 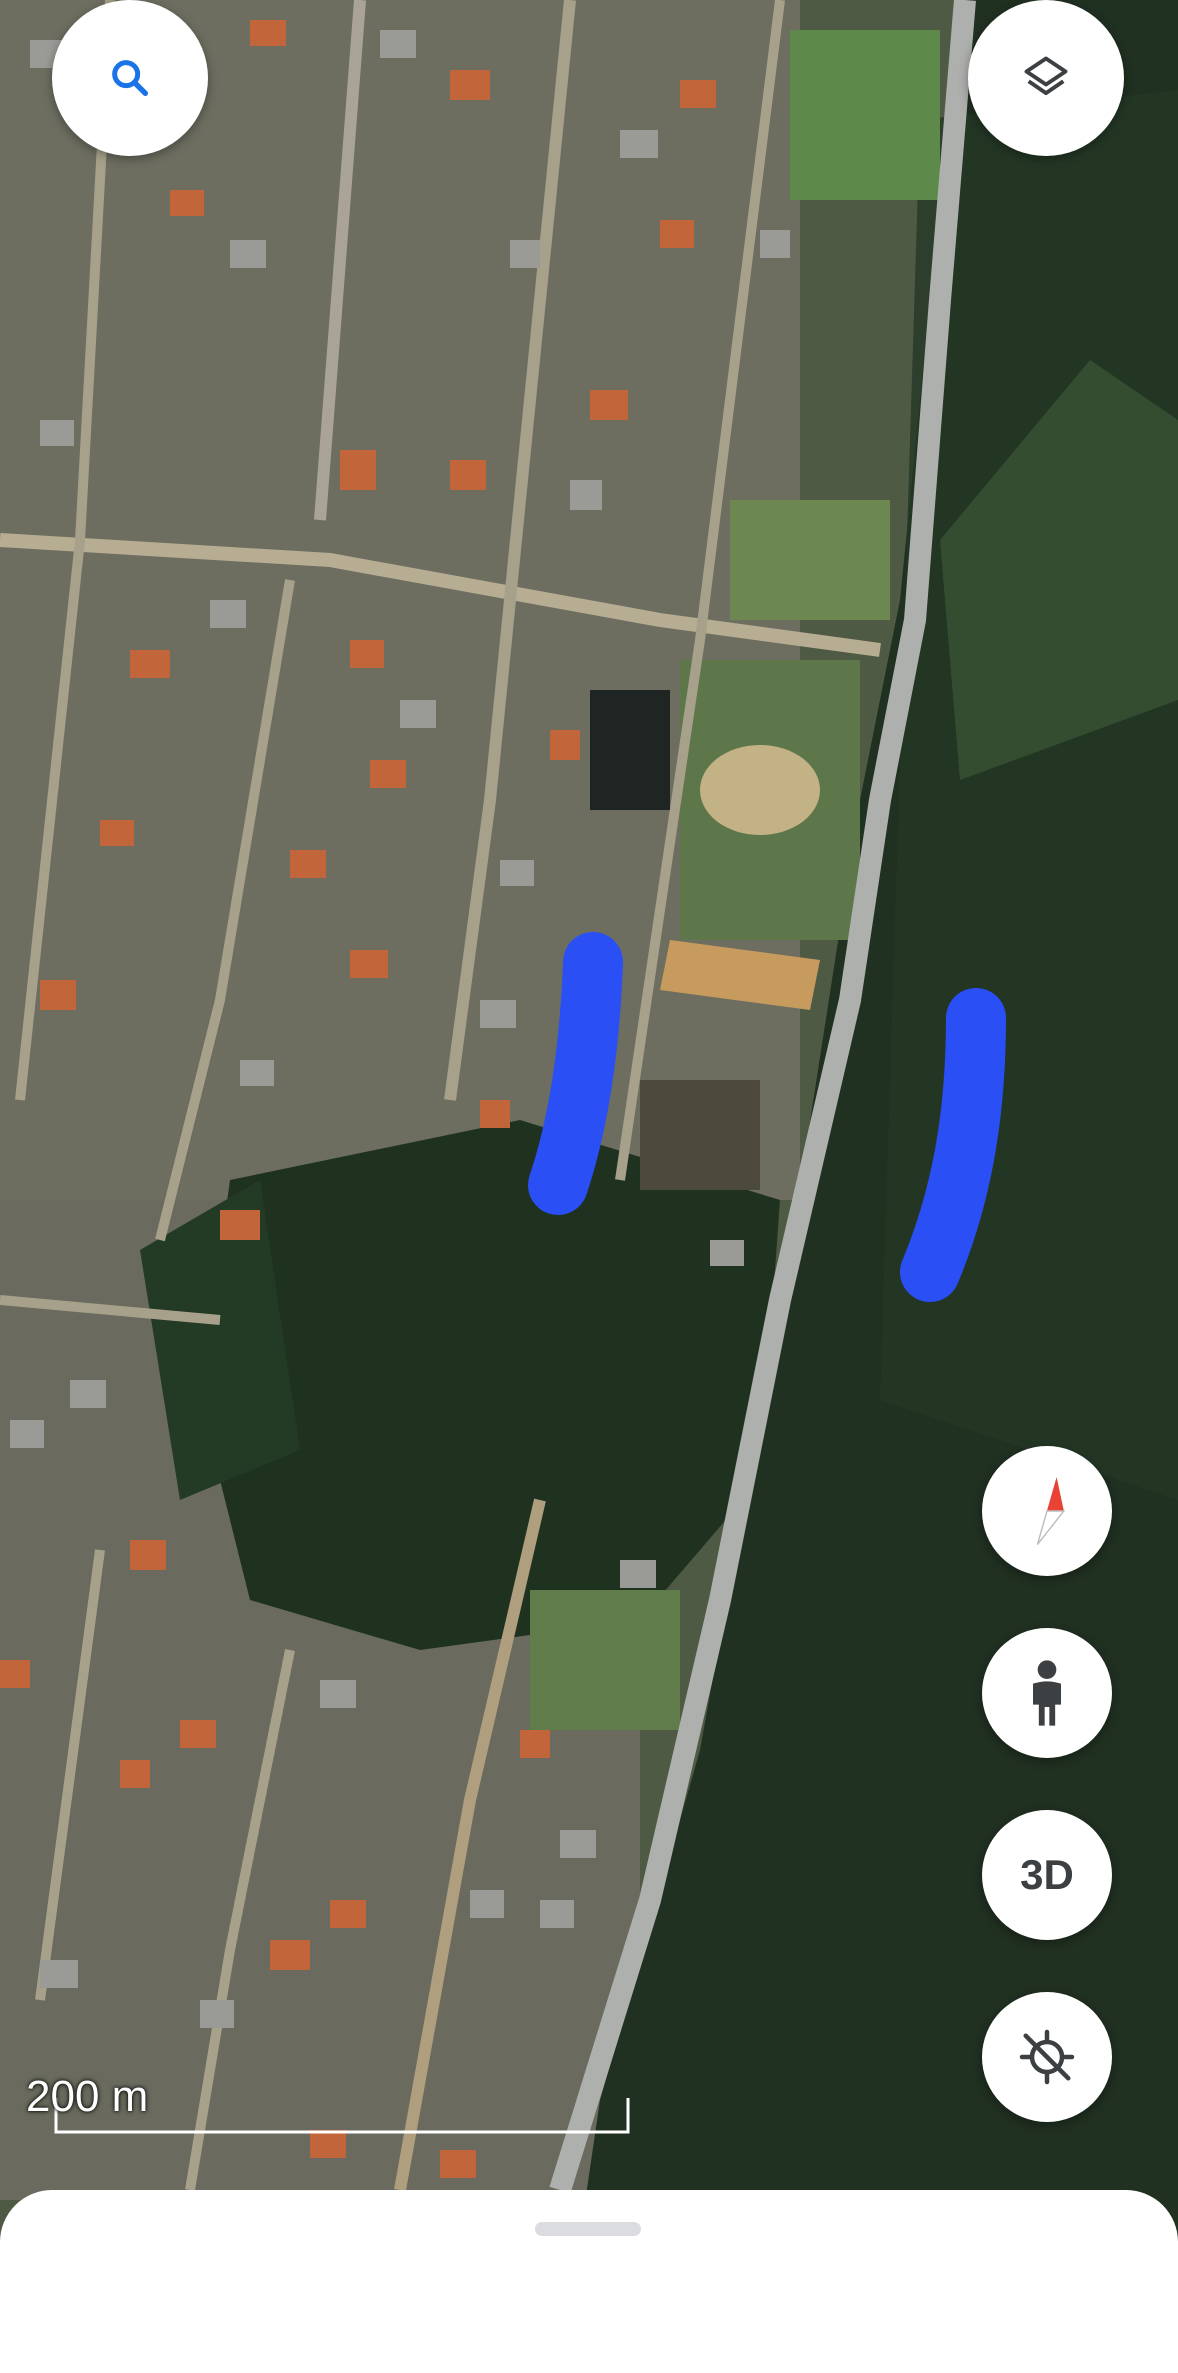 I want to click on my-location-button, so click(x=1047, y=2057).